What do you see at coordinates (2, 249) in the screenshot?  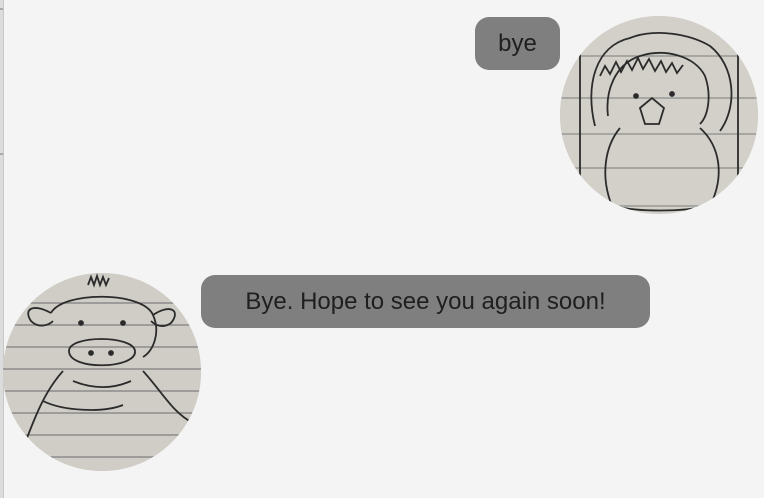 I see `window-left-edge` at bounding box center [2, 249].